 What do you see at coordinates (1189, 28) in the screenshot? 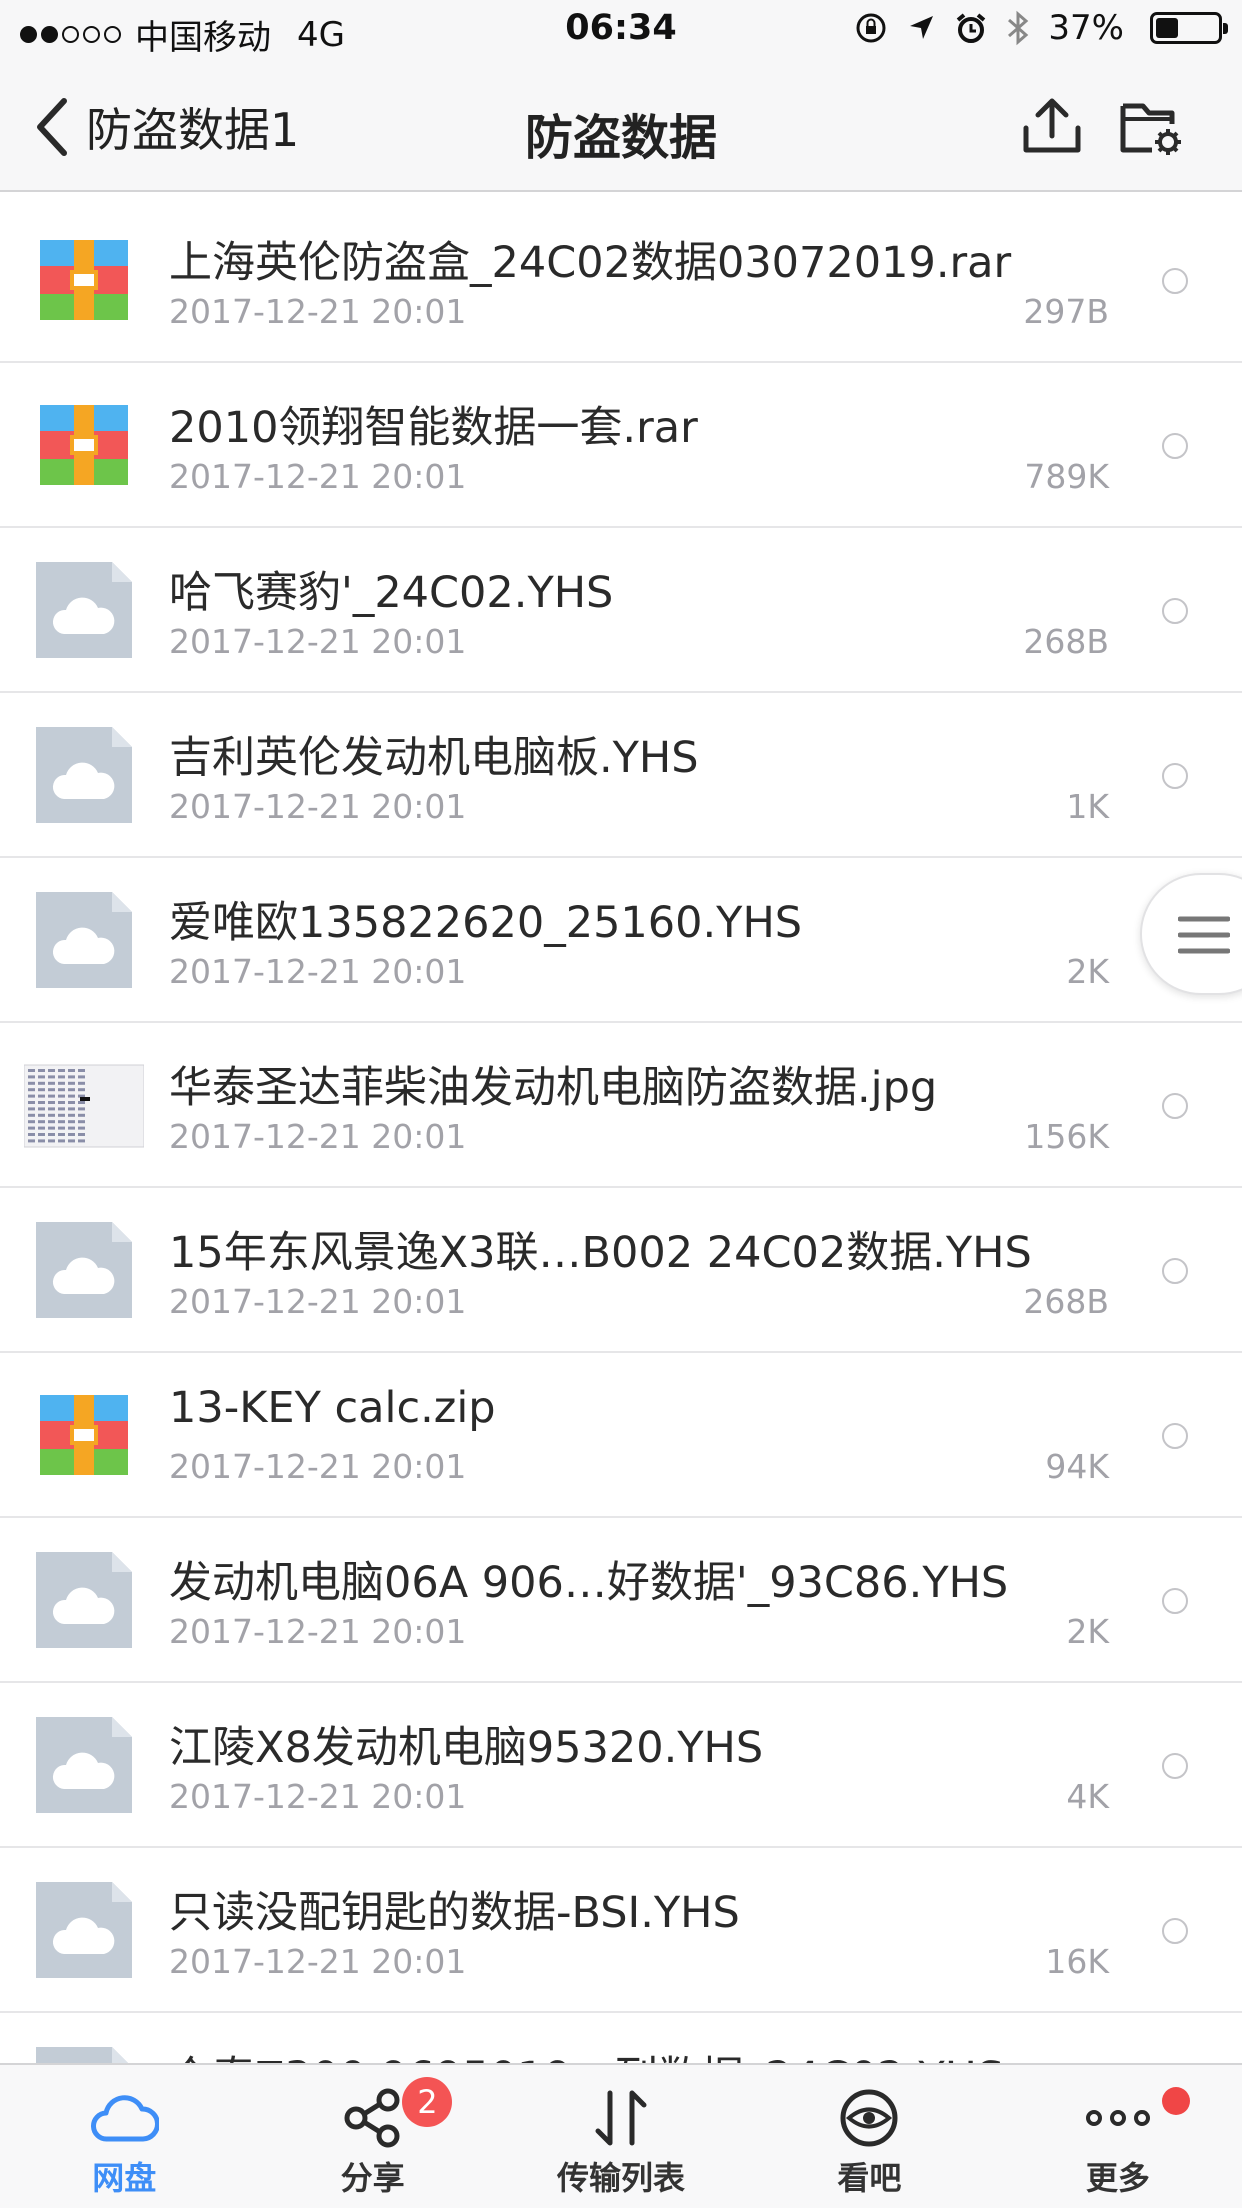
I see `battery-icon` at bounding box center [1189, 28].